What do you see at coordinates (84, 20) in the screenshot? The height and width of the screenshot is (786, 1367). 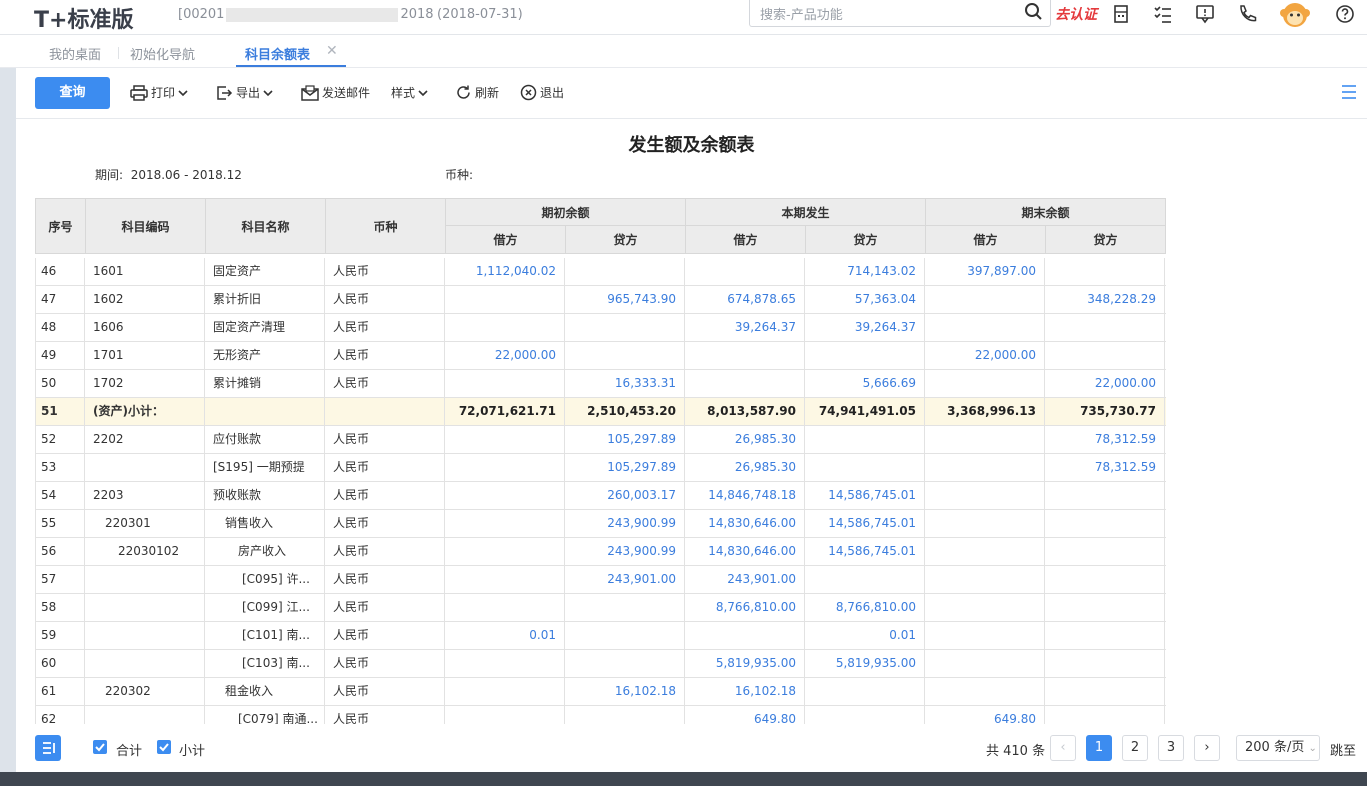 I see `app-logo: T+标准版` at bounding box center [84, 20].